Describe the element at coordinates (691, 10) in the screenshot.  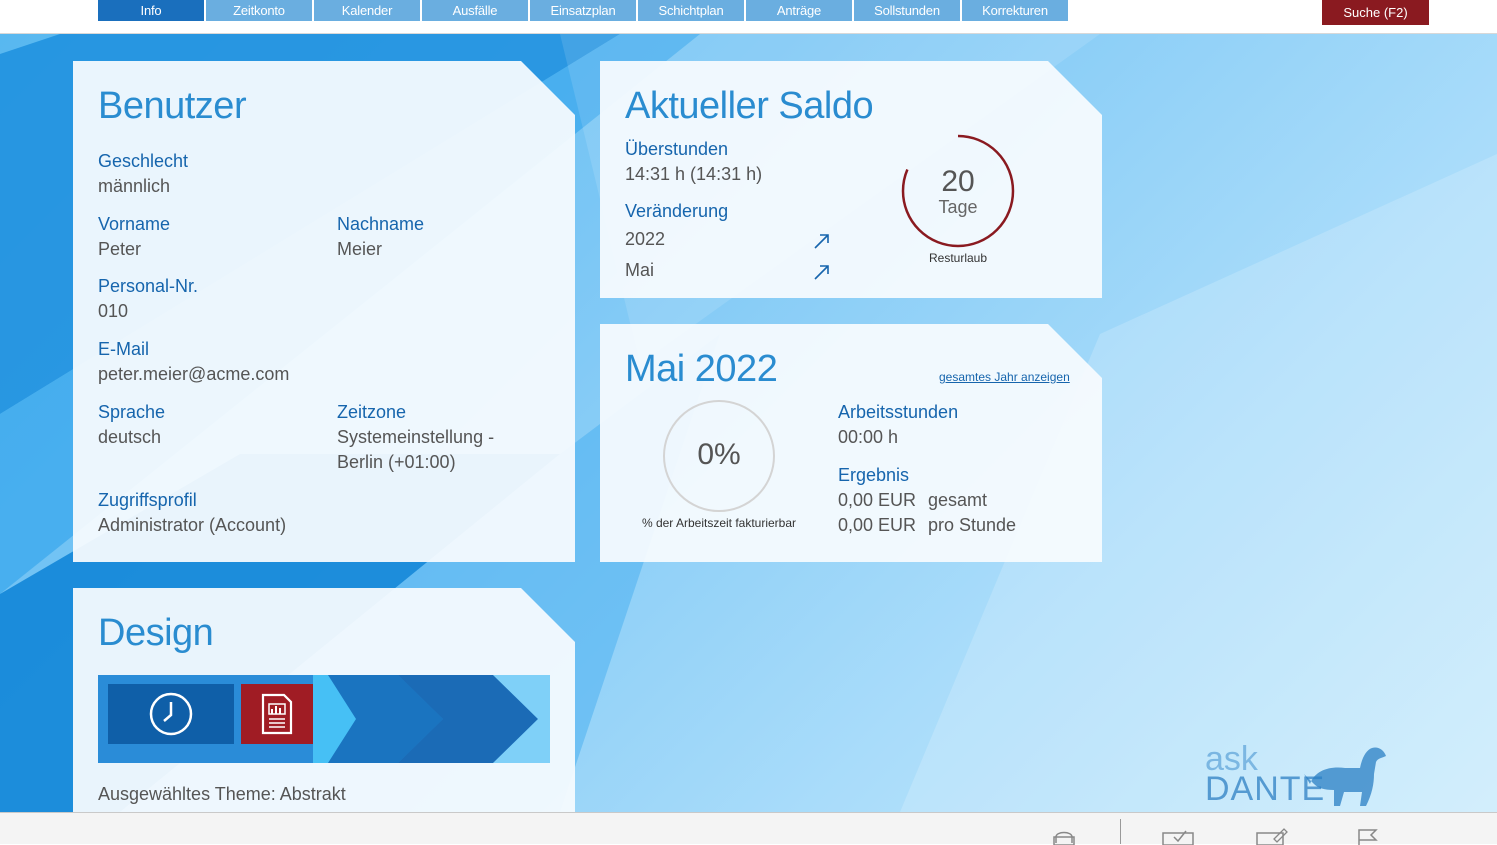
I see `tab-schichtplan: Schichtplan` at that location.